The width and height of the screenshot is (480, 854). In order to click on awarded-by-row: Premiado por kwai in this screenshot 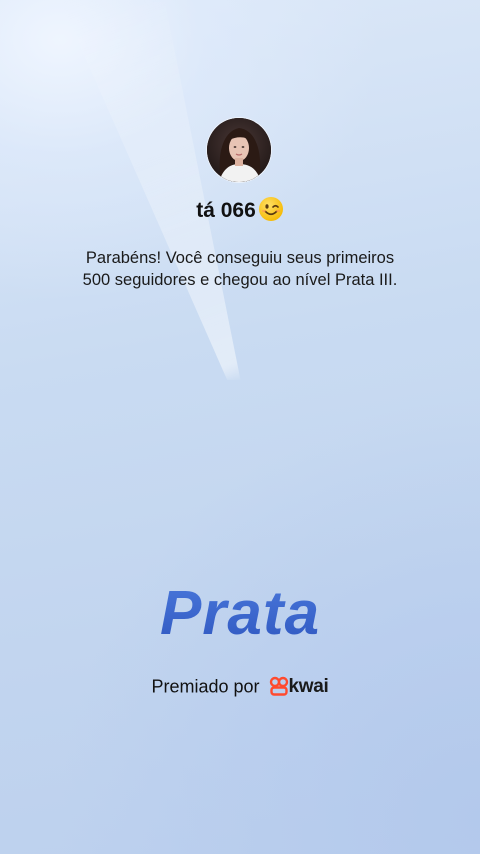, I will do `click(240, 686)`.